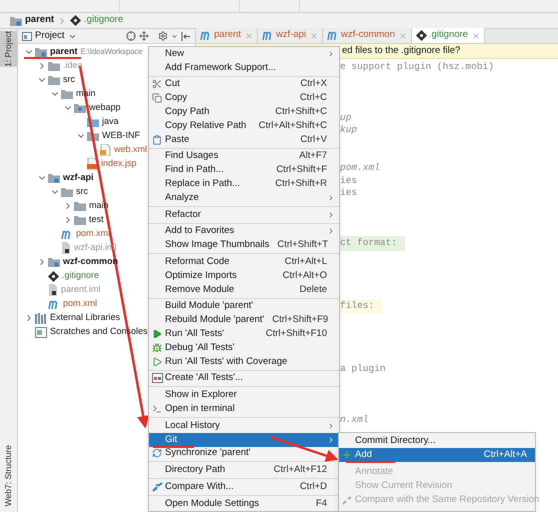 The height and width of the screenshot is (512, 558). I want to click on menu-item: Open Module Settings F4, so click(244, 503).